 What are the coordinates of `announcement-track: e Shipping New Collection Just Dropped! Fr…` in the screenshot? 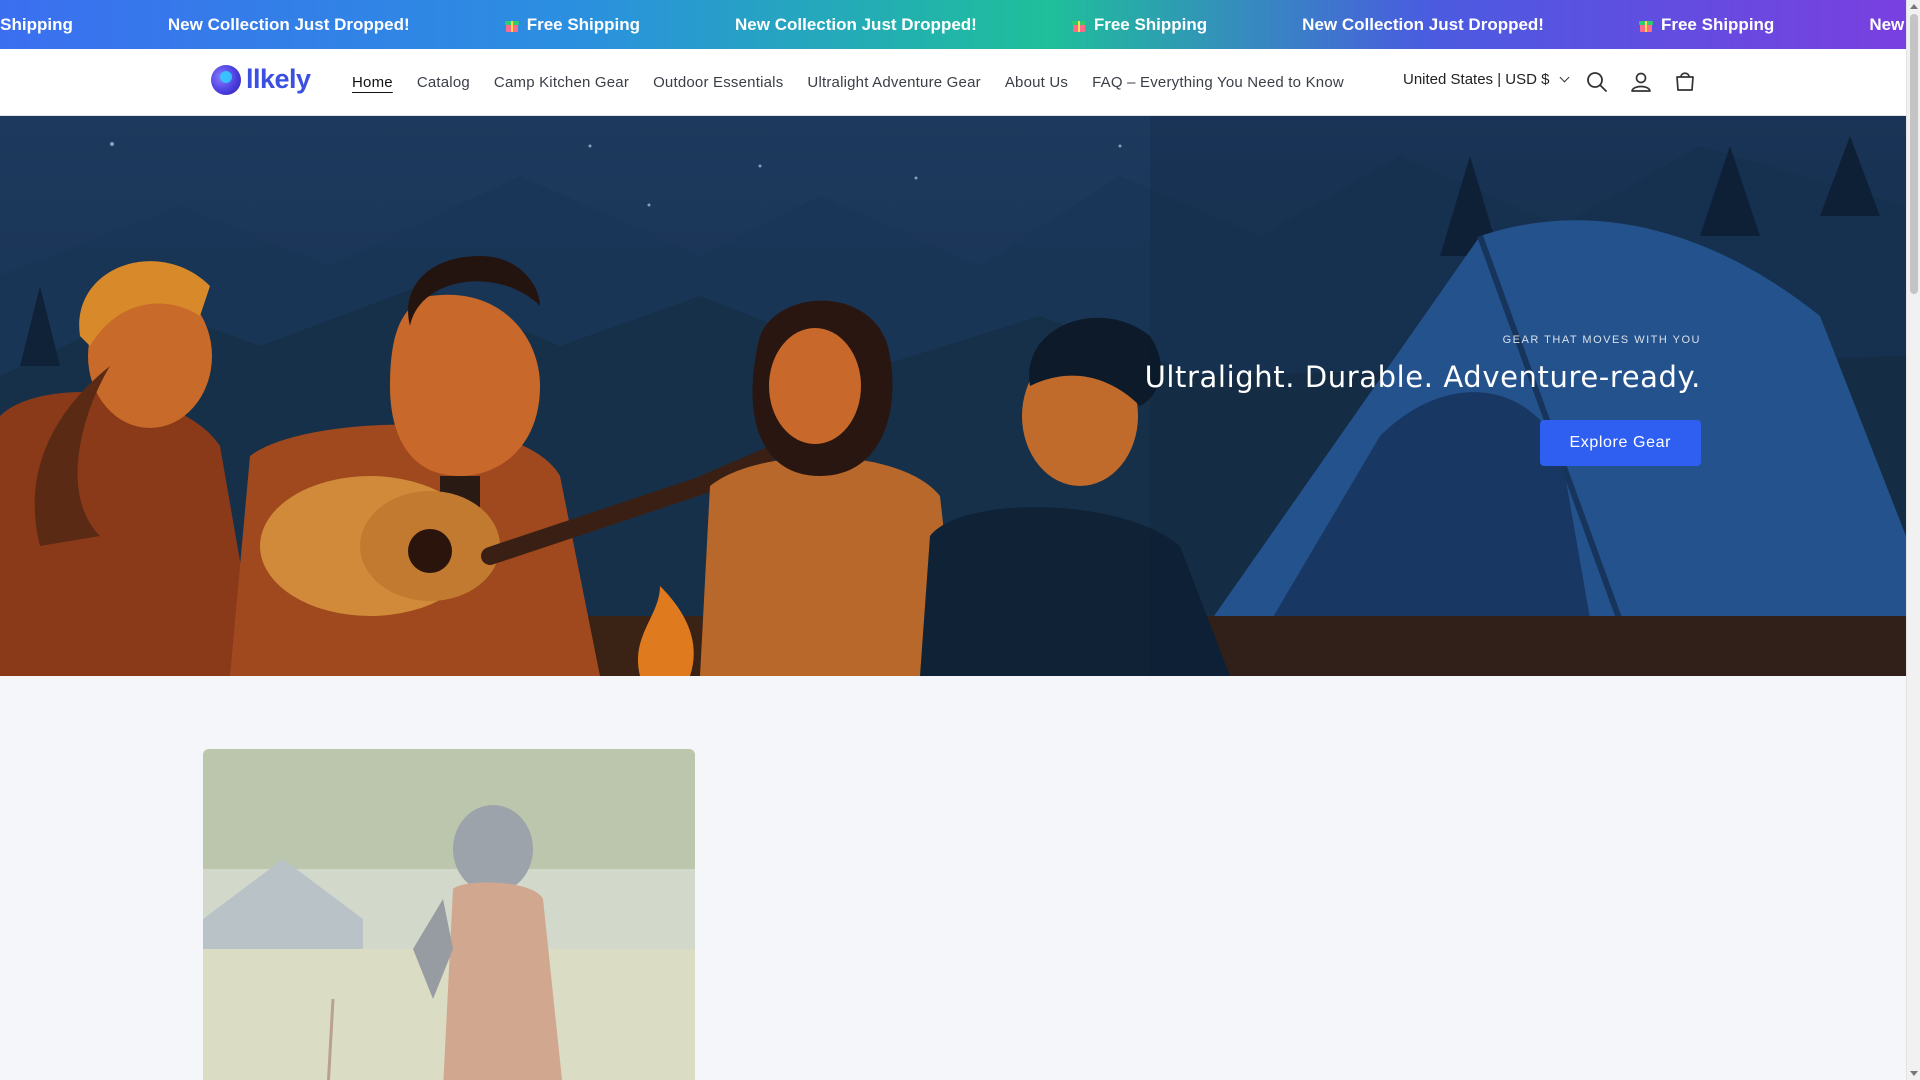 It's located at (953, 24).